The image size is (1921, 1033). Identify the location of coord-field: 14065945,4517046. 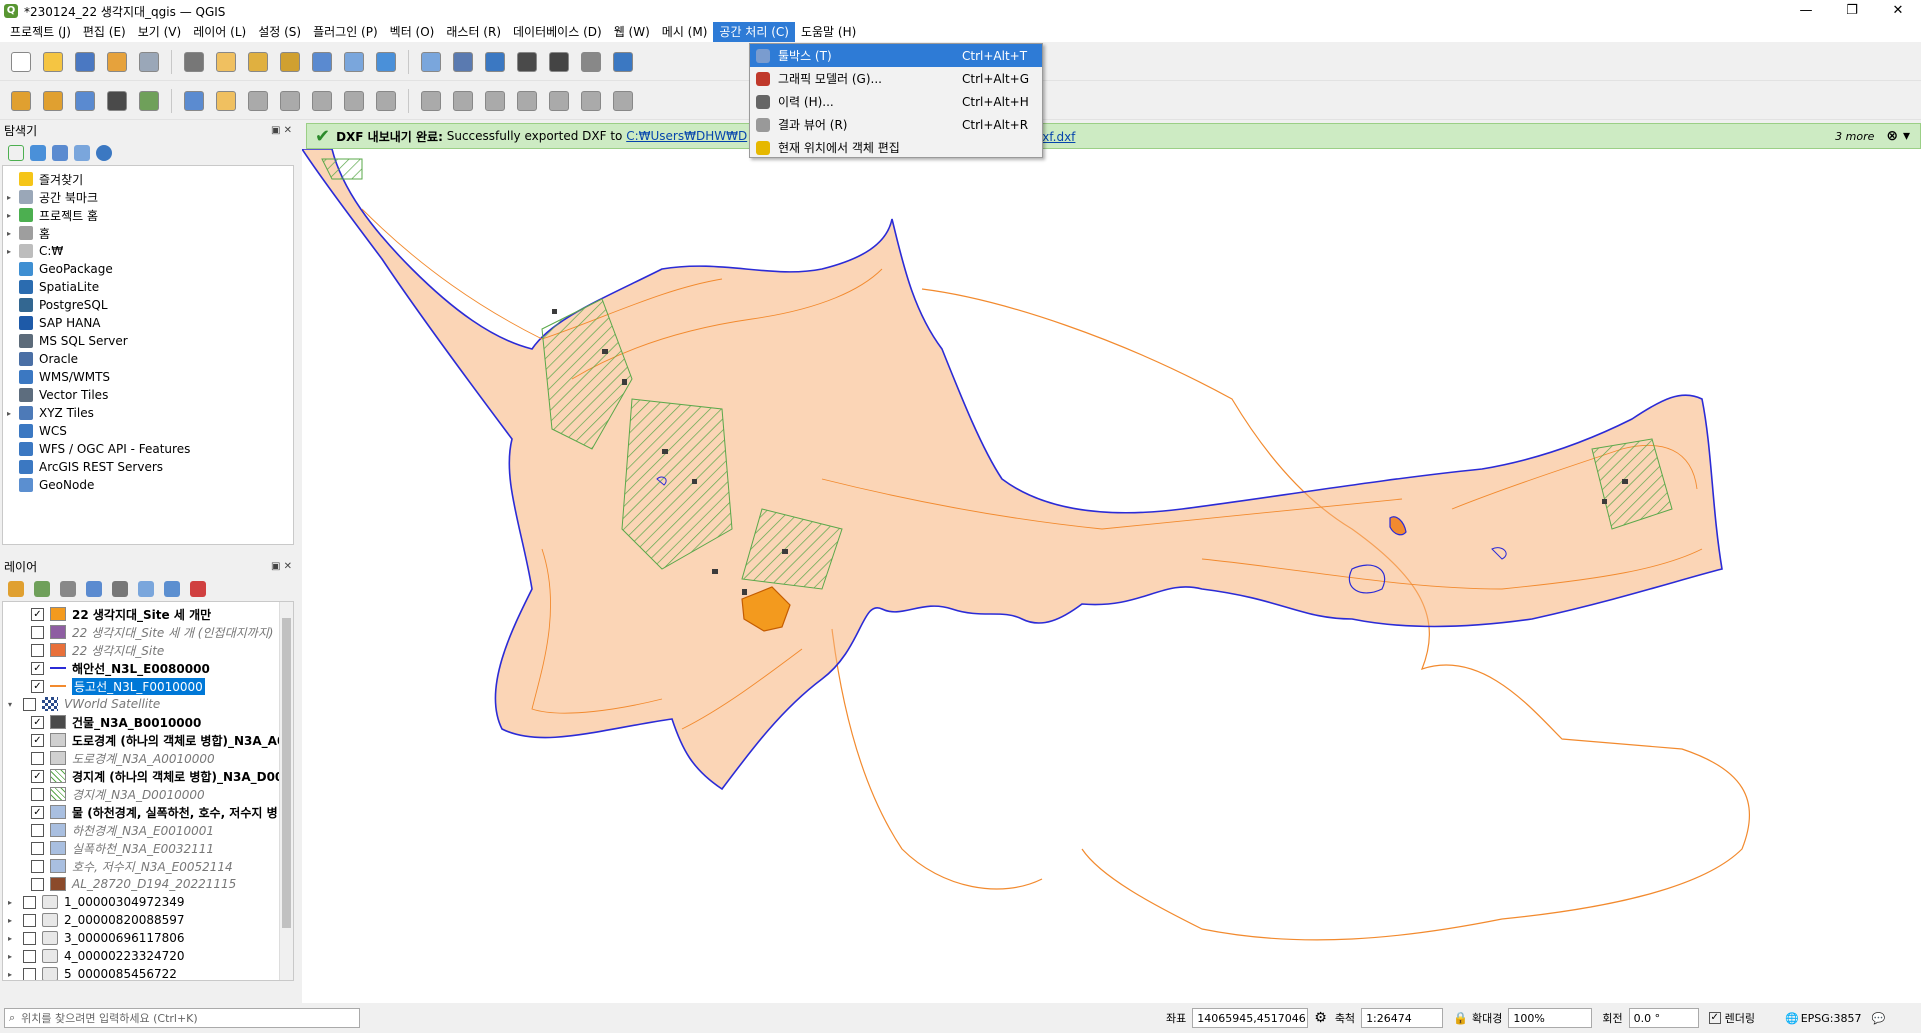
(1250, 1018).